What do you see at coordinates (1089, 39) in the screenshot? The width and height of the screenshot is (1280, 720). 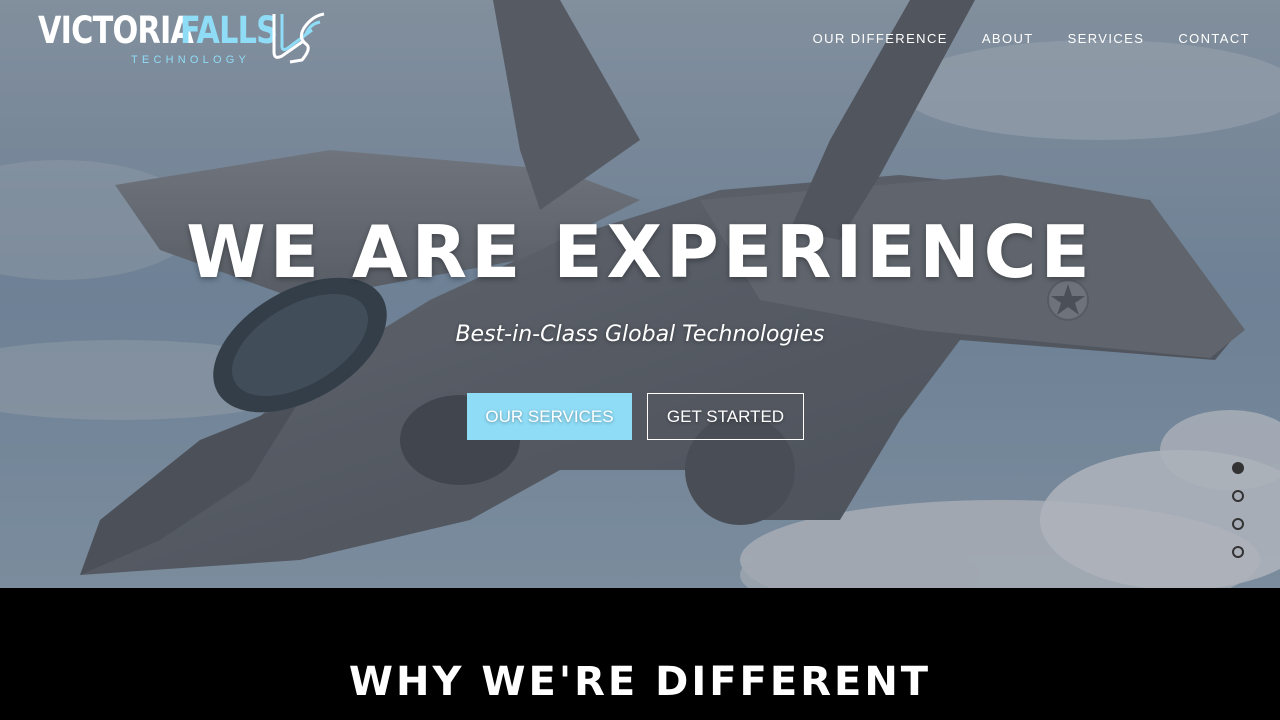 I see `nav-item-services: SERVICES` at bounding box center [1089, 39].